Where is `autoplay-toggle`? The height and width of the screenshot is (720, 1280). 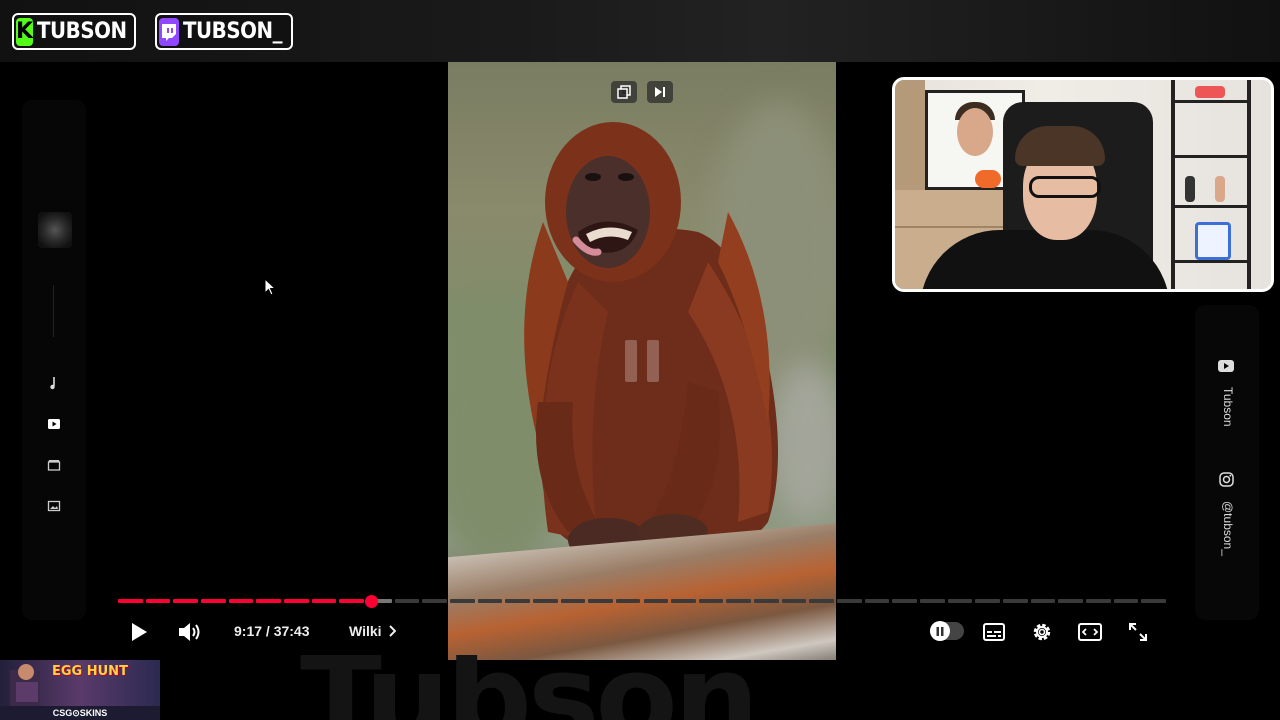
autoplay-toggle is located at coordinates (947, 631).